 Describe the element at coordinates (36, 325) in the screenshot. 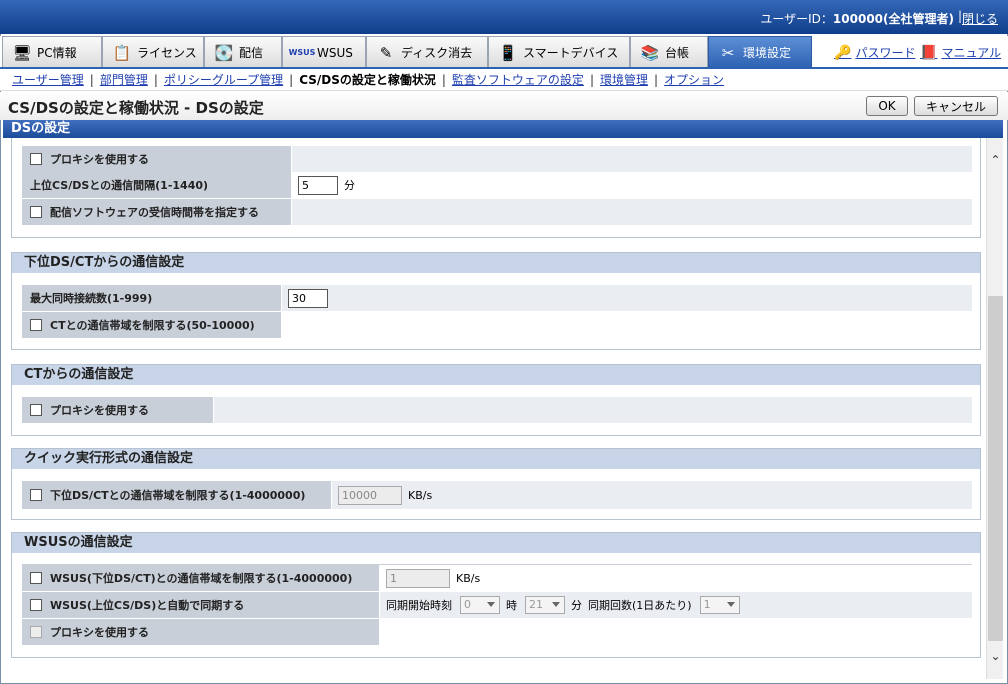

I see `ct-bandwidth-checkbox` at that location.